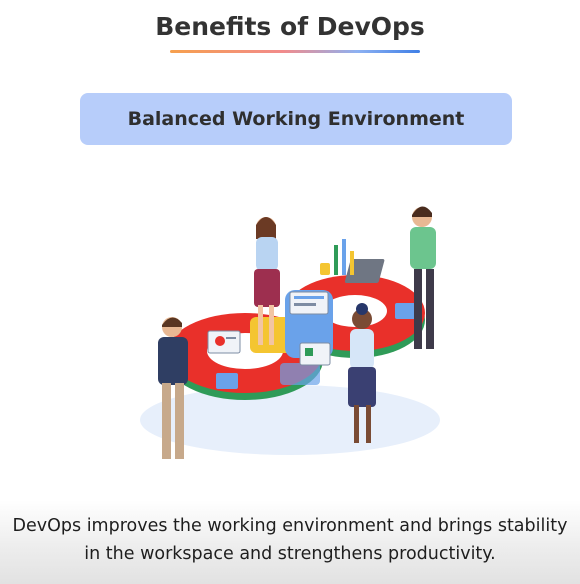 This screenshot has width=580, height=584. I want to click on tablet-bottom-icon, so click(315, 354).